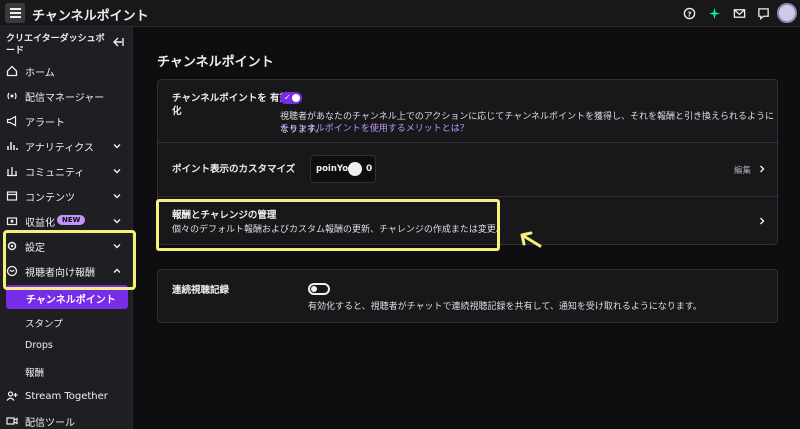  What do you see at coordinates (118, 42) in the screenshot?
I see `collapse-sidebar-icon` at bounding box center [118, 42].